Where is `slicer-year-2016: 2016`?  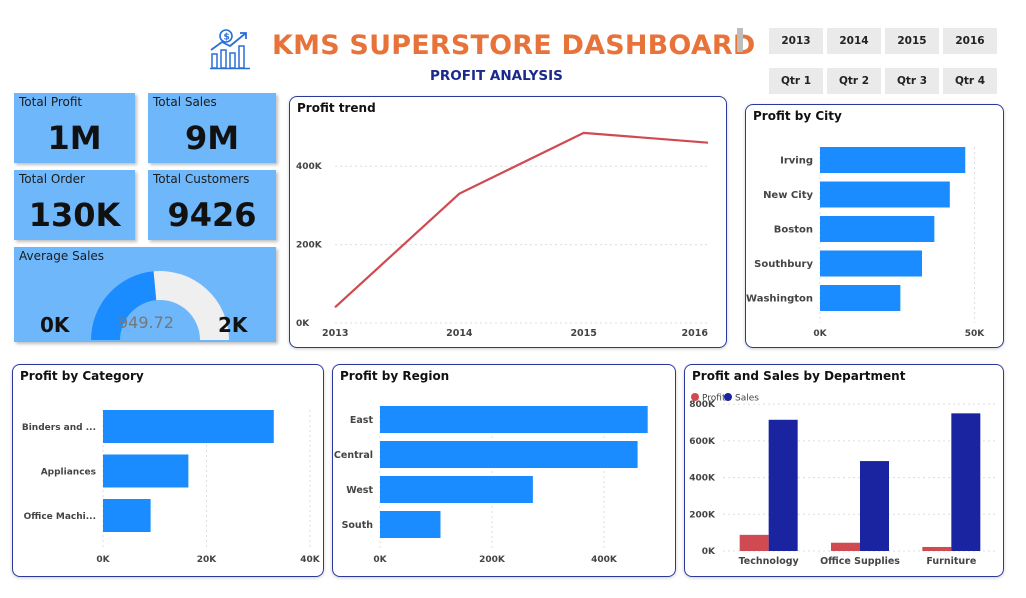 slicer-year-2016: 2016 is located at coordinates (970, 41).